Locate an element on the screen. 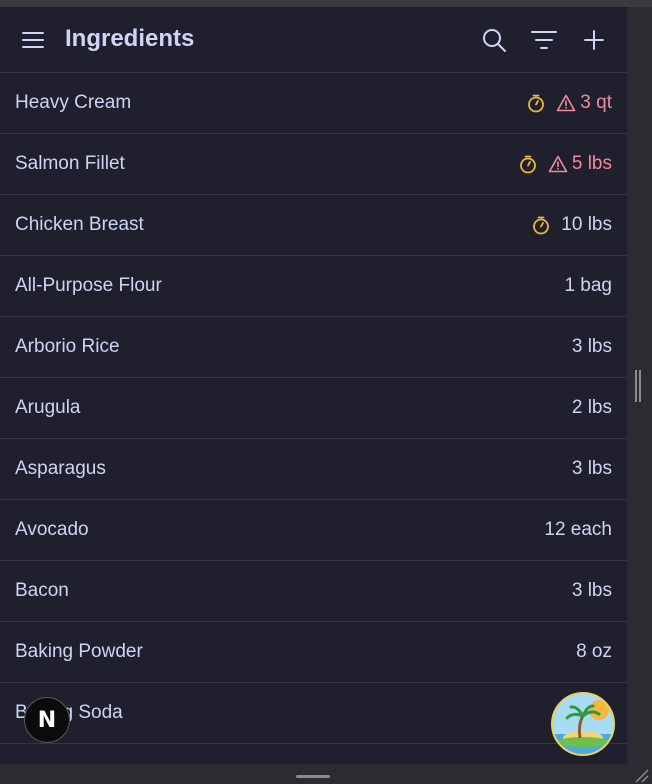 The image size is (652, 784). ingredient-quantity-group: 10 lbs is located at coordinates (571, 225).